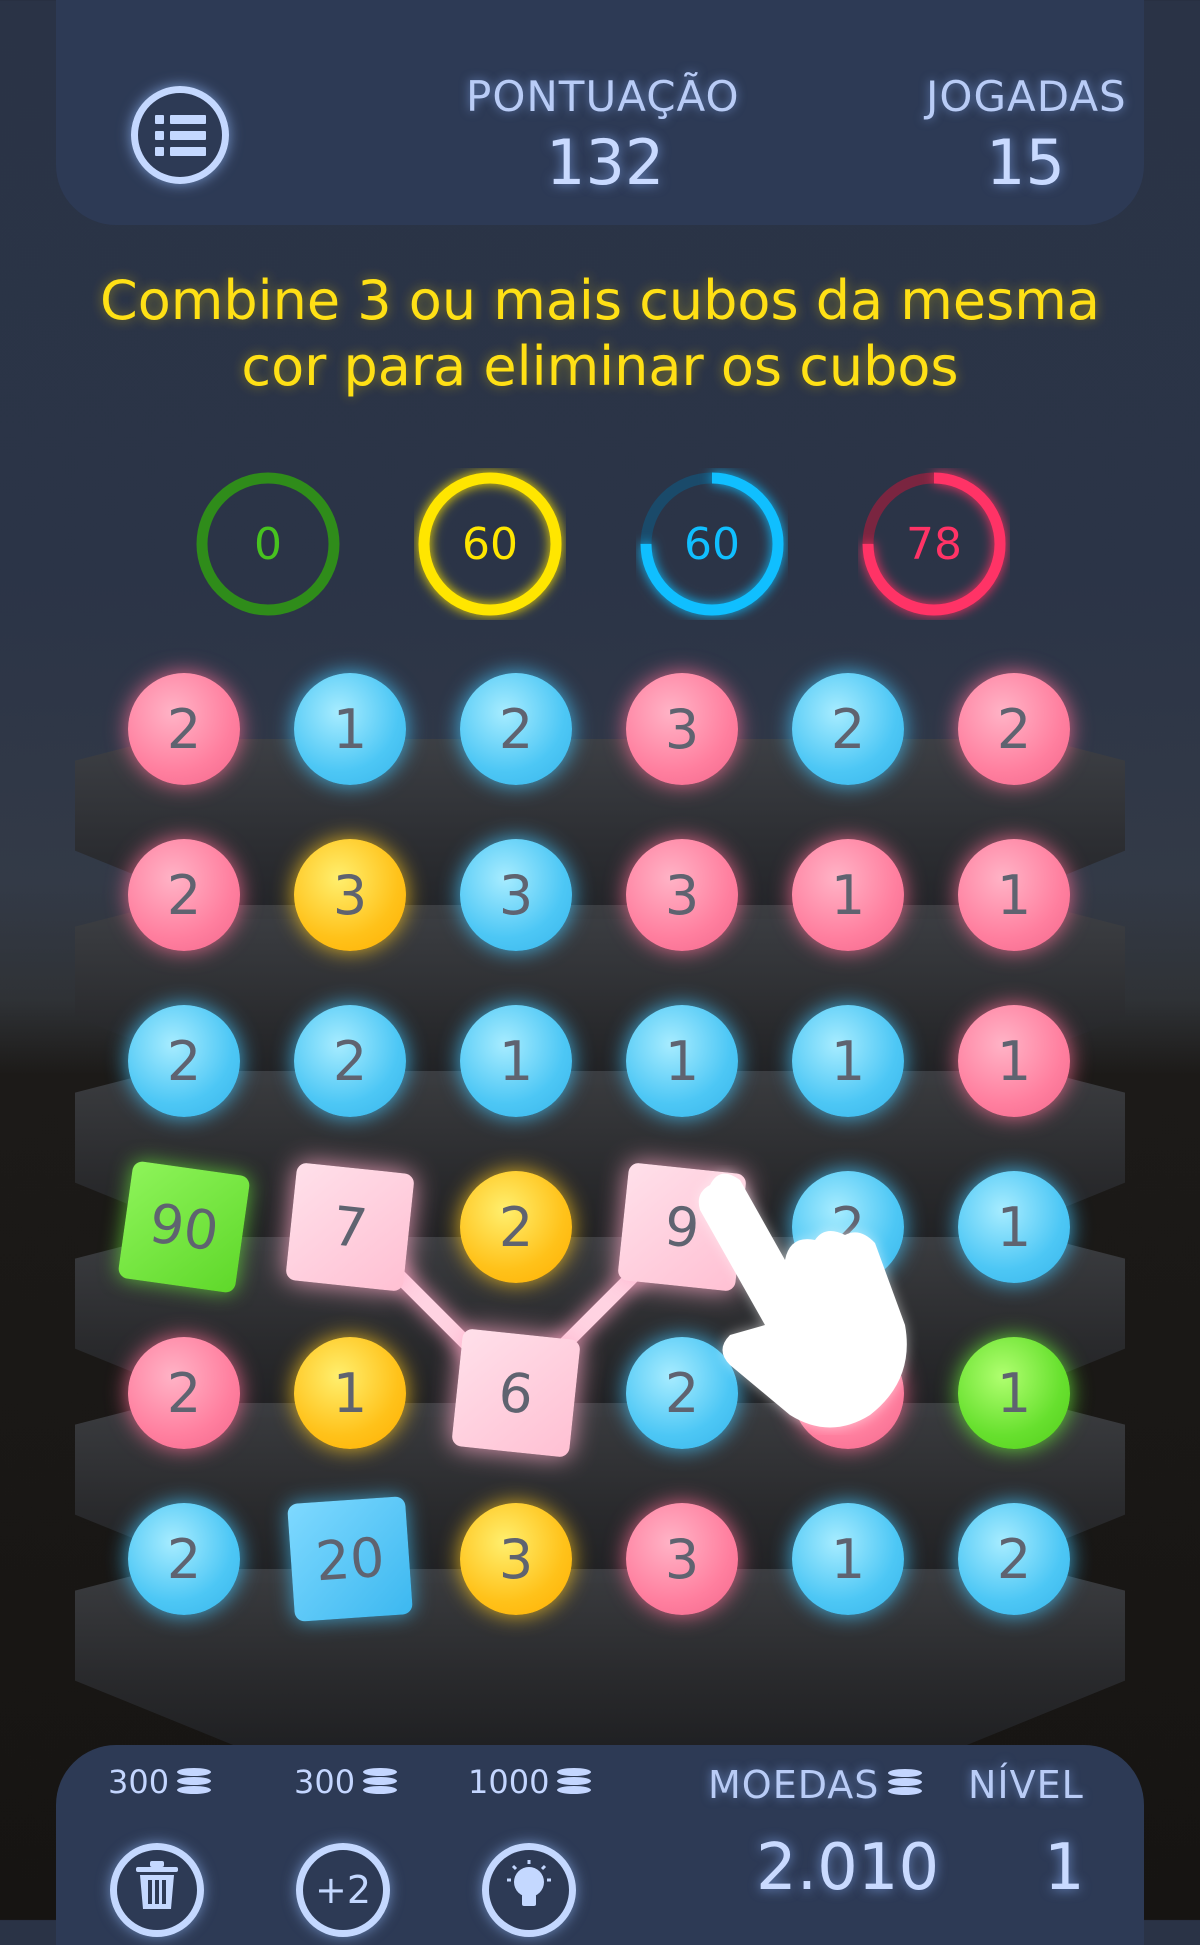  Describe the element at coordinates (794, 1785) in the screenshot. I see `coins-label: MOEDAS` at that location.